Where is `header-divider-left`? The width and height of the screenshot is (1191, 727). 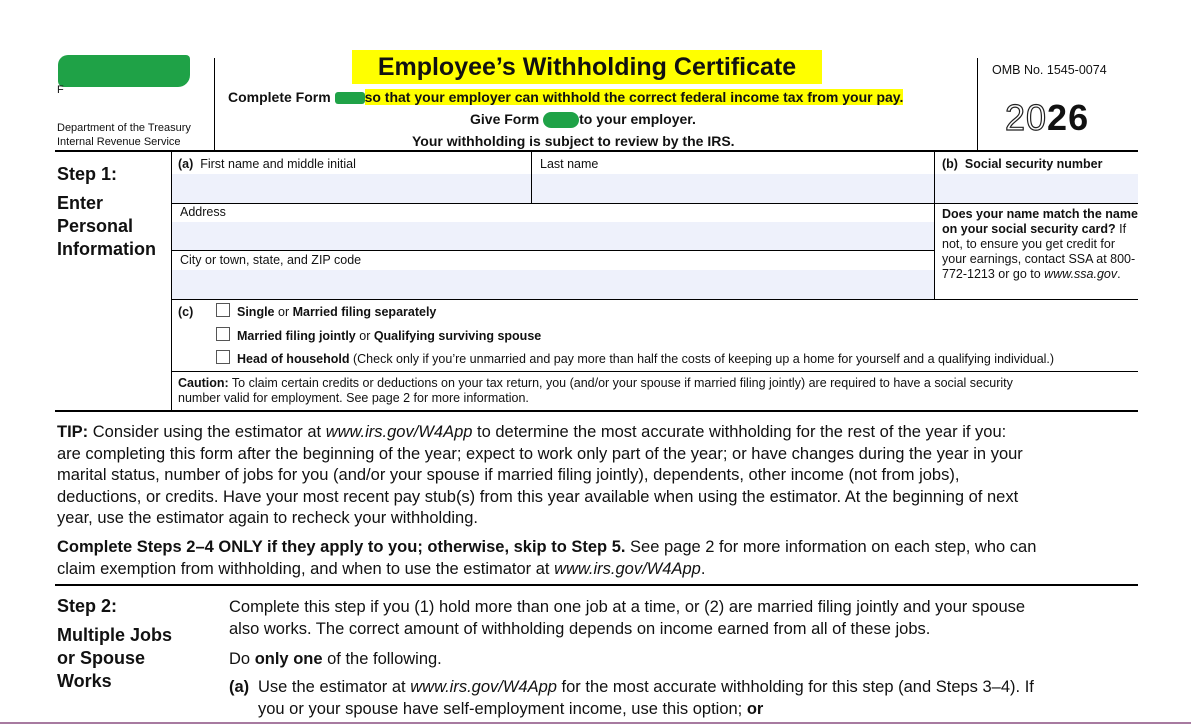 header-divider-left is located at coordinates (214, 104).